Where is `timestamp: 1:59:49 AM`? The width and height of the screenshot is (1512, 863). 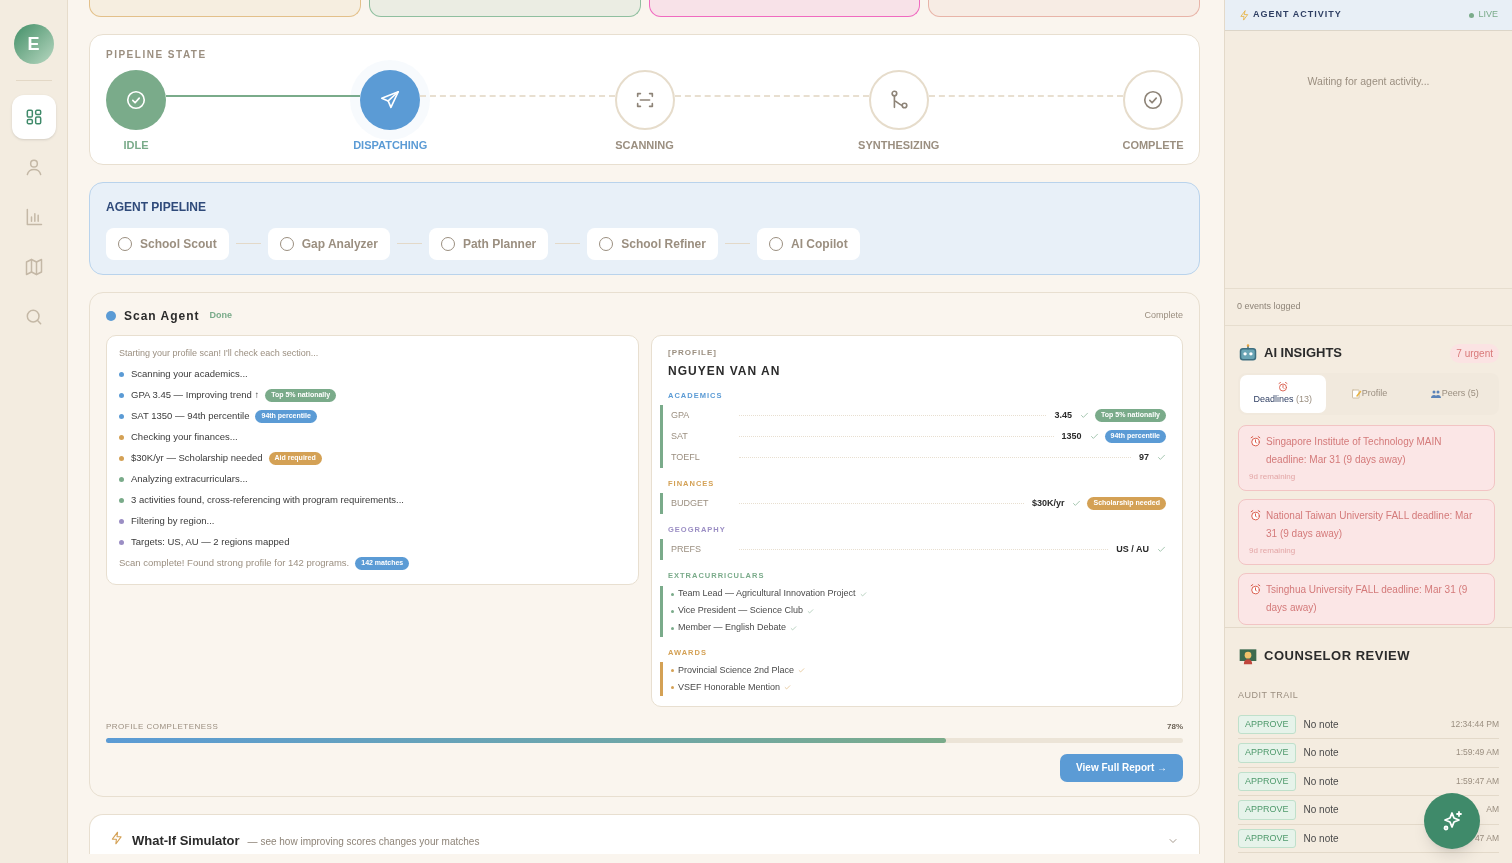
timestamp: 1:59:49 AM is located at coordinates (1477, 753).